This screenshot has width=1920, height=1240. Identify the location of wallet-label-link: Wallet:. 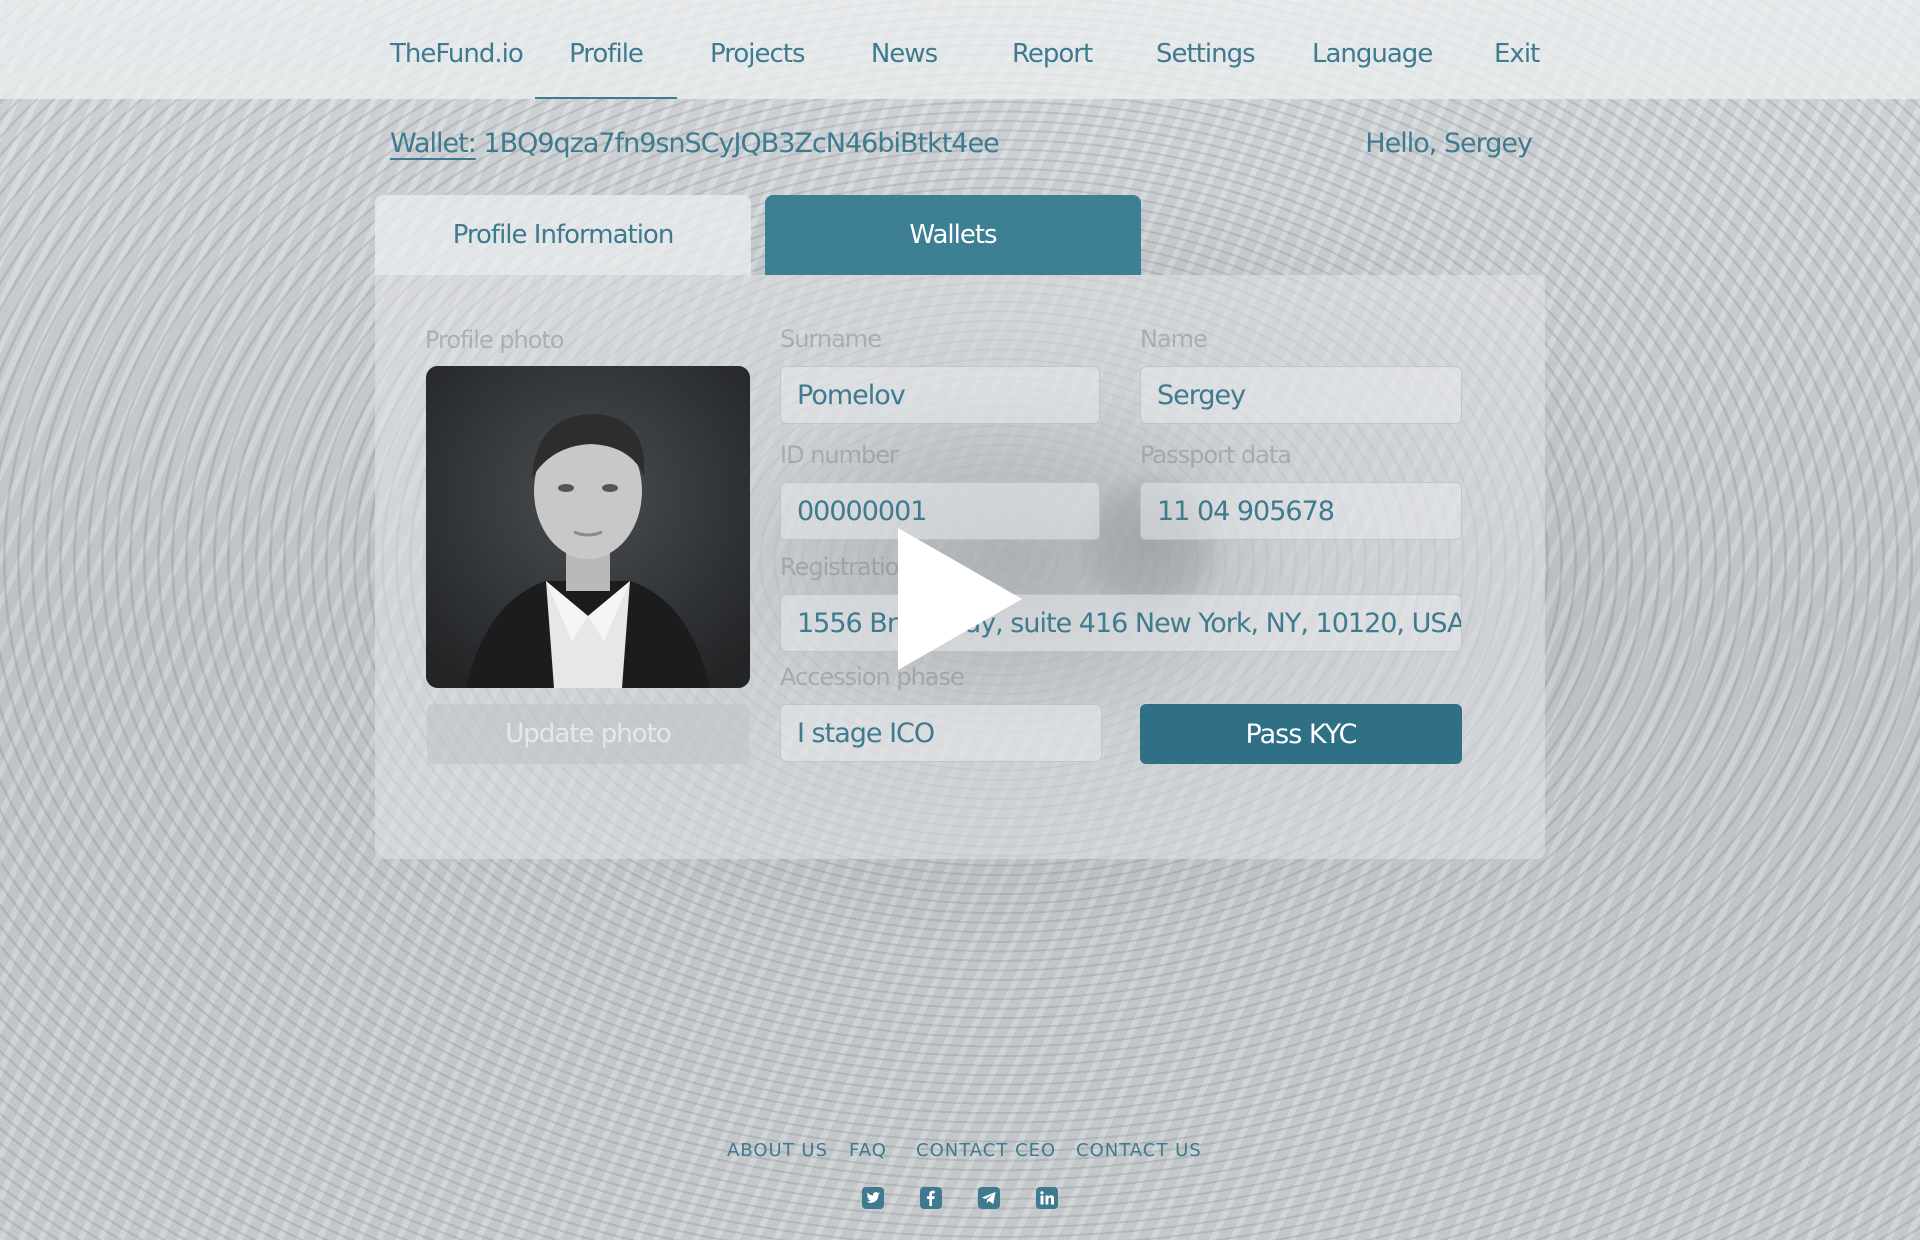
(433, 143).